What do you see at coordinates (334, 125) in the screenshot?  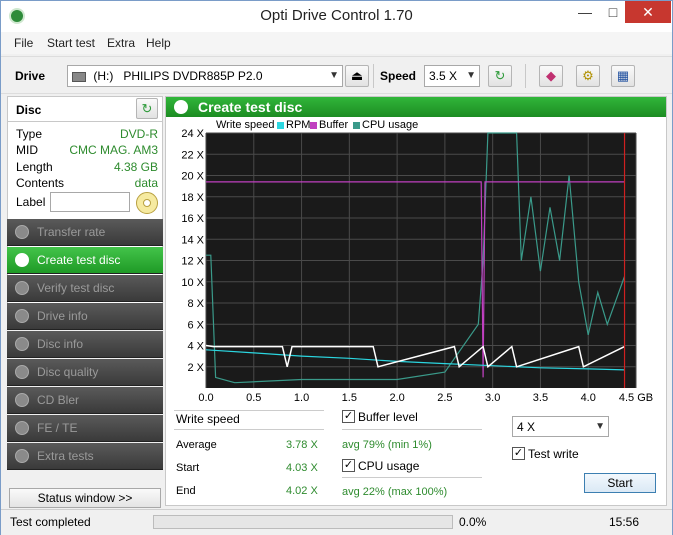 I see `legend-buffer: Buffer` at bounding box center [334, 125].